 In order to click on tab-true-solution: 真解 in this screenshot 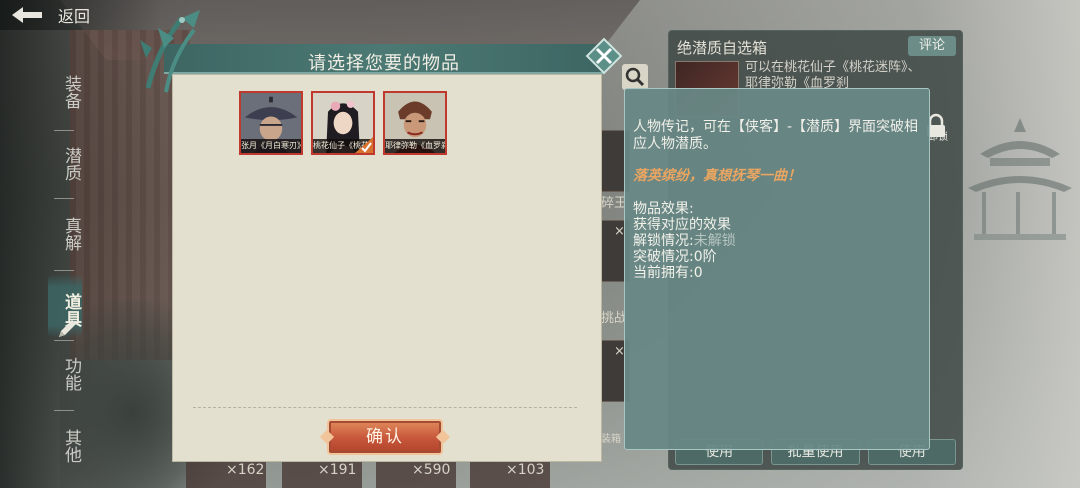, I will do `click(65, 234)`.